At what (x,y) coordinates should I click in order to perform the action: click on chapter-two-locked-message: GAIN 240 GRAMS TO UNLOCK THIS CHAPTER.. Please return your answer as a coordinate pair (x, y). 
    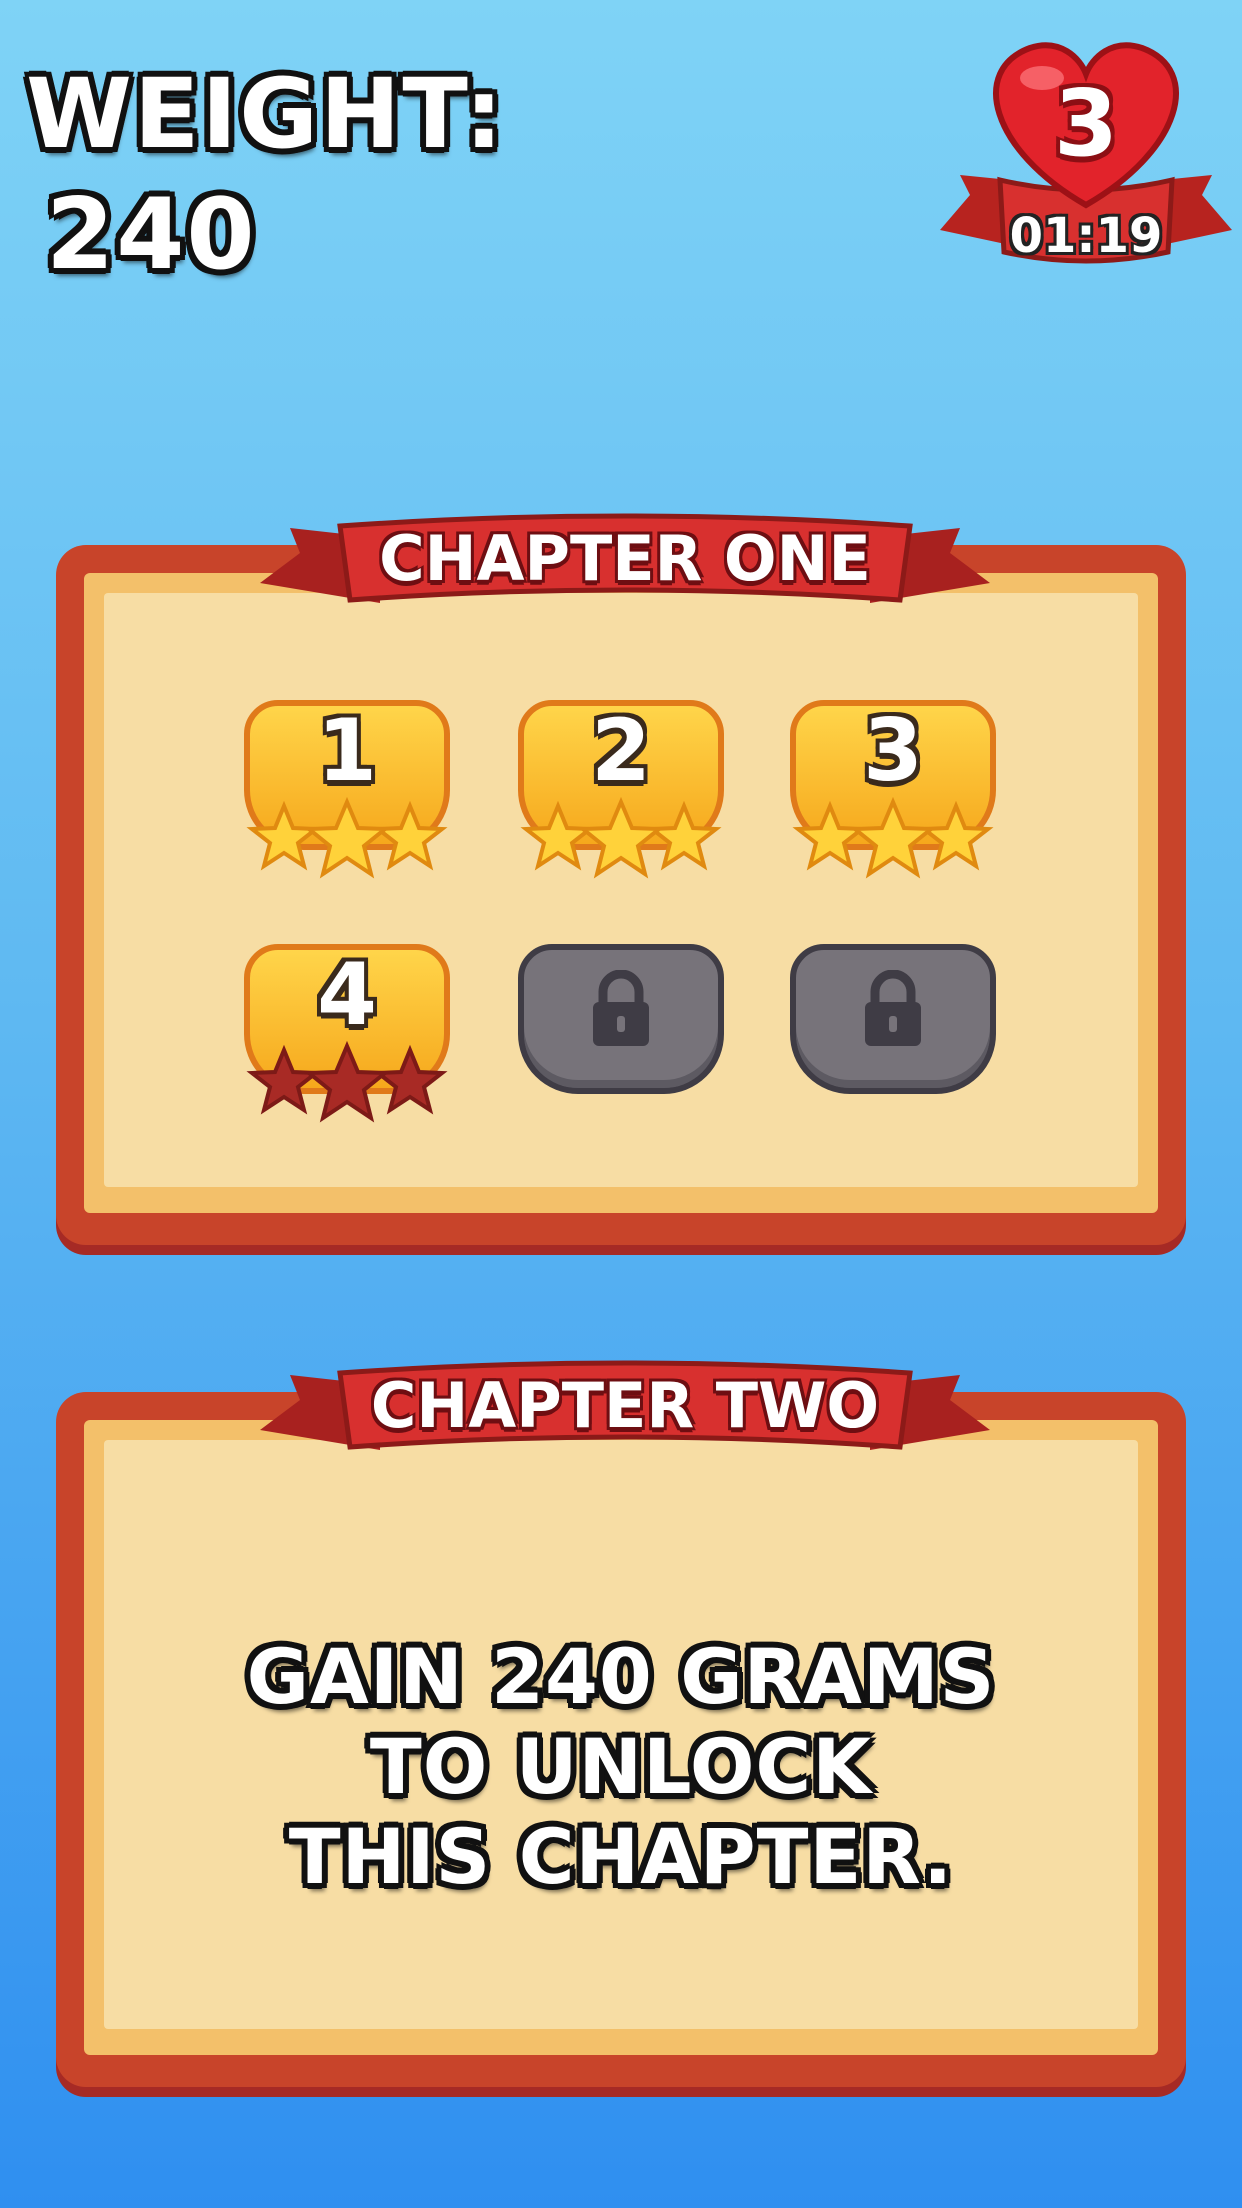
    Looking at the image, I should click on (621, 1766).